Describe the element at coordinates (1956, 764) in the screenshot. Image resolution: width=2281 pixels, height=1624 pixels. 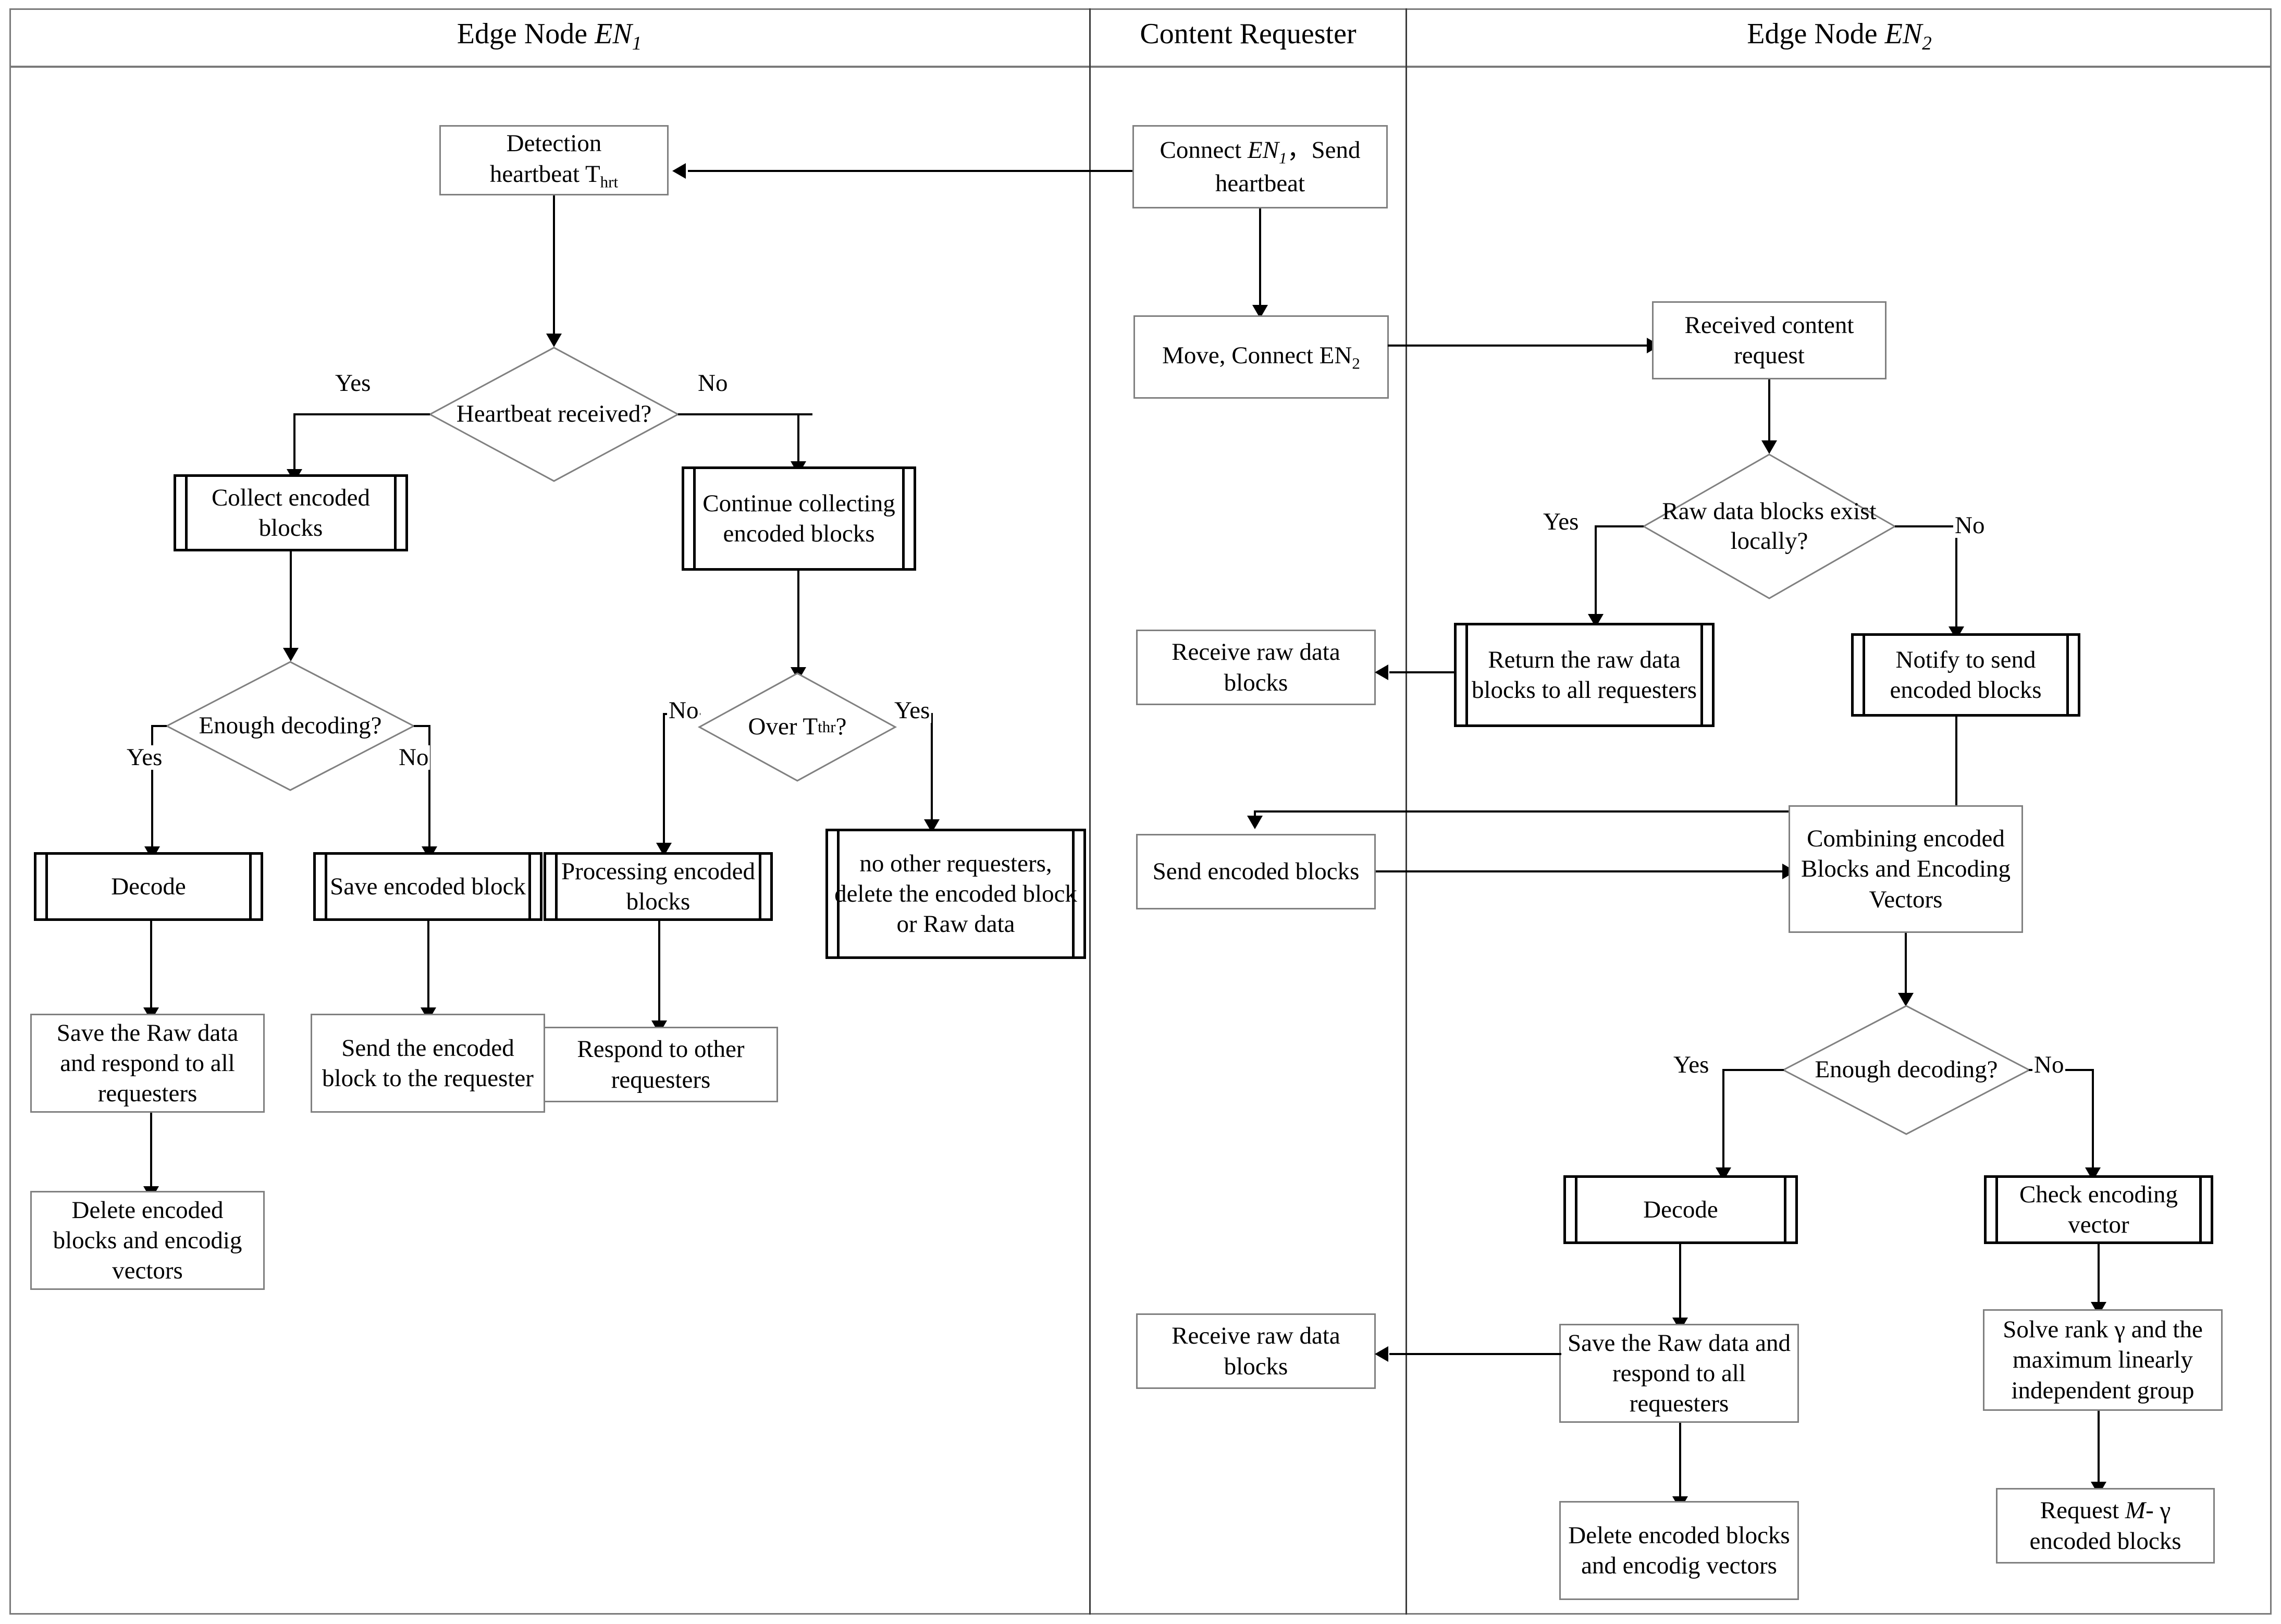
I see `edge-notify-down` at that location.